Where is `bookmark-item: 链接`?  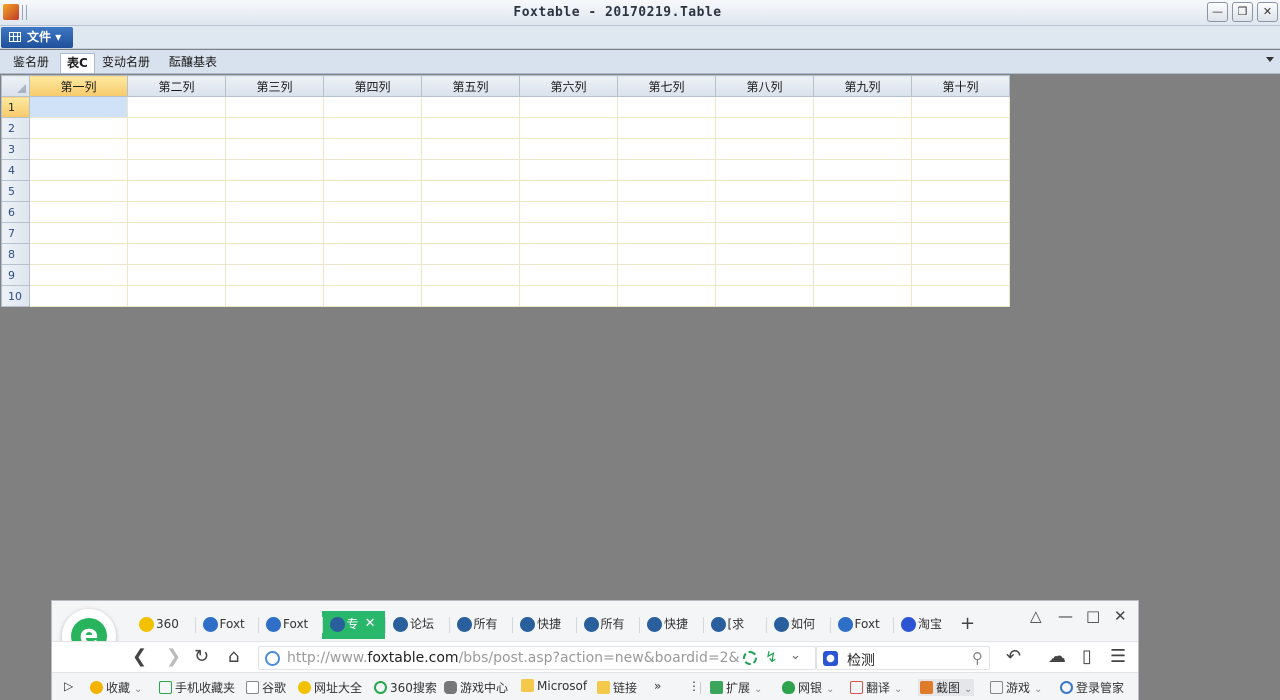 bookmark-item: 链接 is located at coordinates (617, 687).